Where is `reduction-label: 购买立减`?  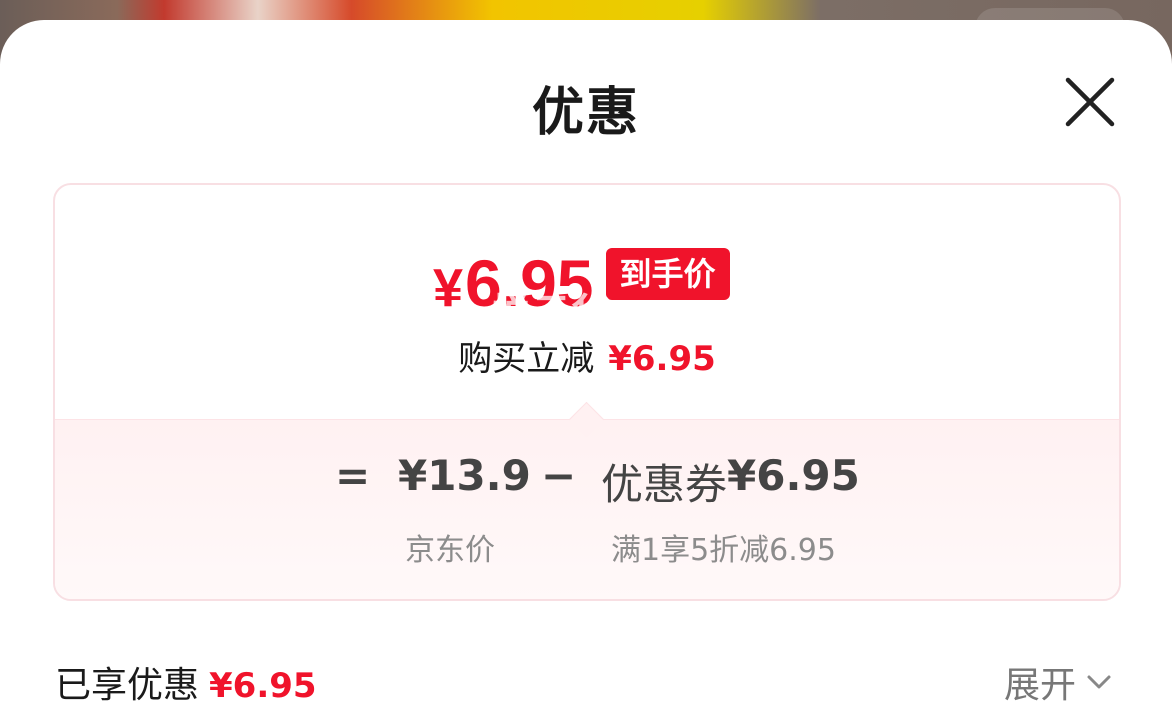 reduction-label: 购买立减 is located at coordinates (526, 359).